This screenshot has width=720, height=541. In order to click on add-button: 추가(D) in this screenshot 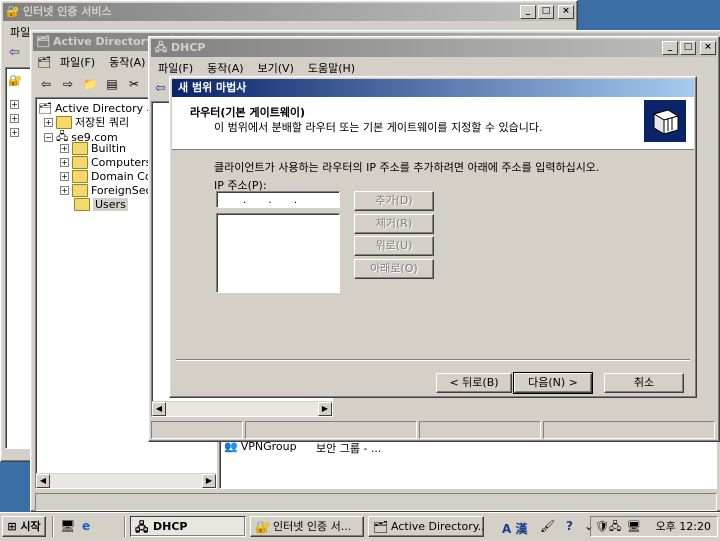, I will do `click(394, 201)`.